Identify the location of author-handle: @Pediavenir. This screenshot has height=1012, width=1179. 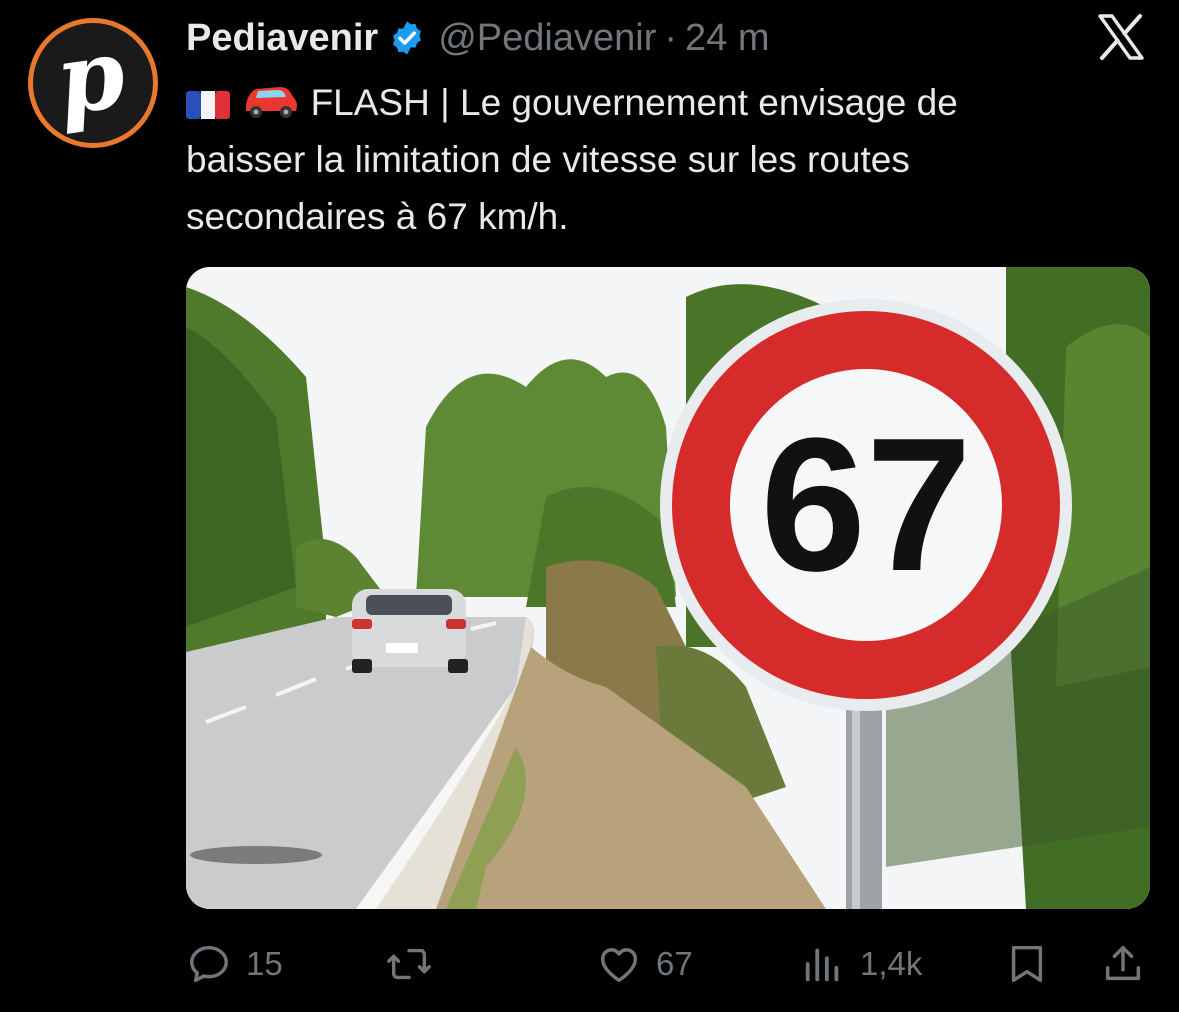
(547, 38).